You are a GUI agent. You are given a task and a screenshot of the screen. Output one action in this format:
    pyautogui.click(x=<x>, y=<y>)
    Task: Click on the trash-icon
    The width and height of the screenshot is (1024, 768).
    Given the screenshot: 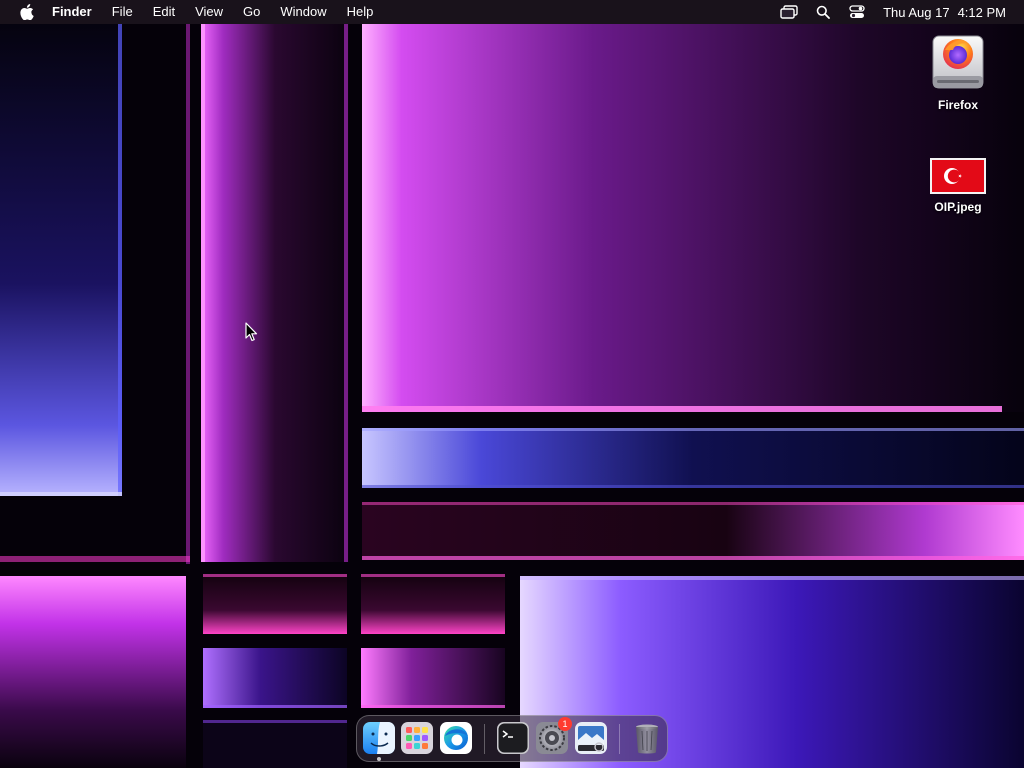 What is the action you would take?
    pyautogui.click(x=647, y=739)
    